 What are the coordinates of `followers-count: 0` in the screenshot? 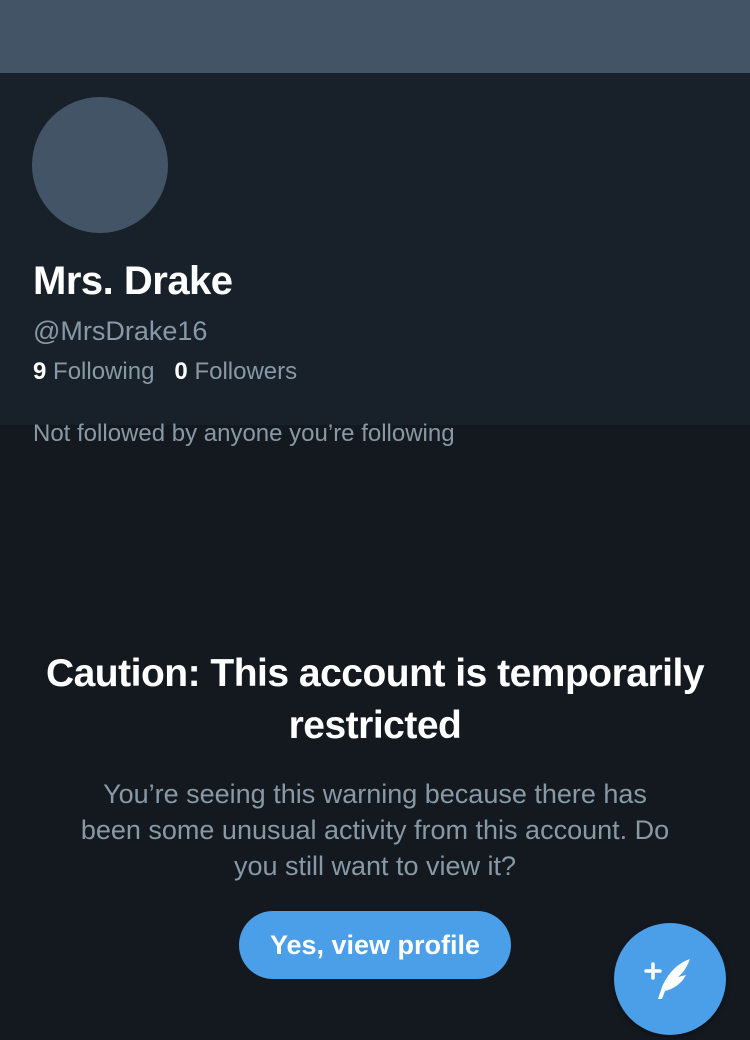 It's located at (181, 371).